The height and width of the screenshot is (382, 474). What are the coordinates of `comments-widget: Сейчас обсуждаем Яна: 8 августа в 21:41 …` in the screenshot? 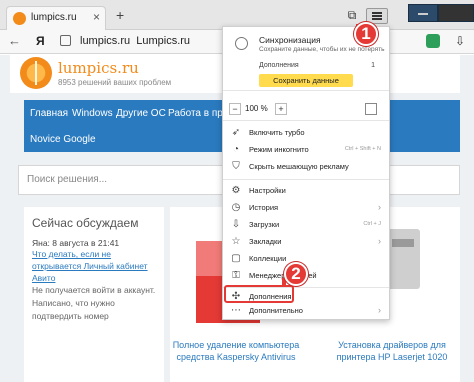 It's located at (94, 294).